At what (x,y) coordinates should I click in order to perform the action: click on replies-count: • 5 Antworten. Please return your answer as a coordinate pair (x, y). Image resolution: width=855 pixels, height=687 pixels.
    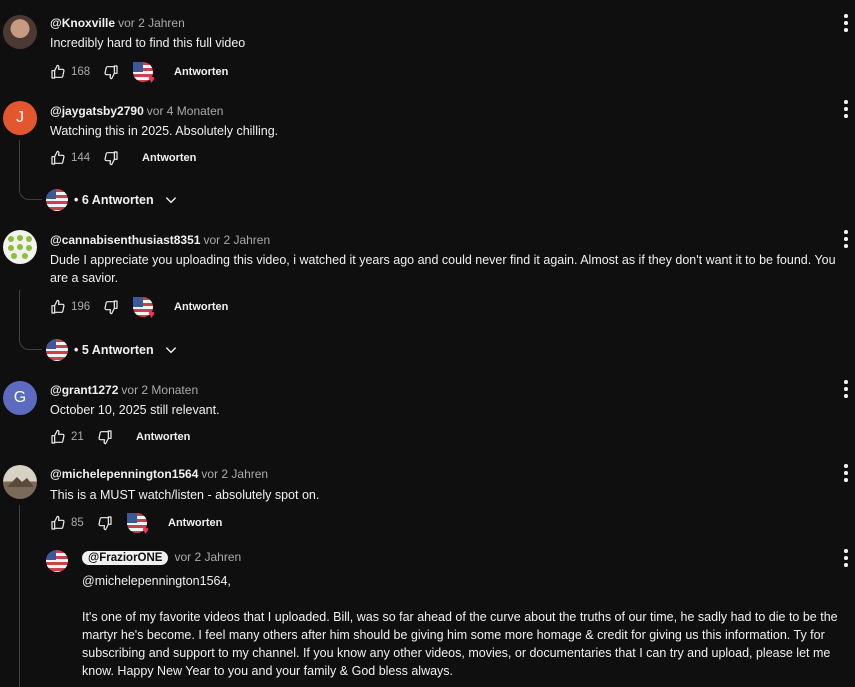
    Looking at the image, I should click on (114, 350).